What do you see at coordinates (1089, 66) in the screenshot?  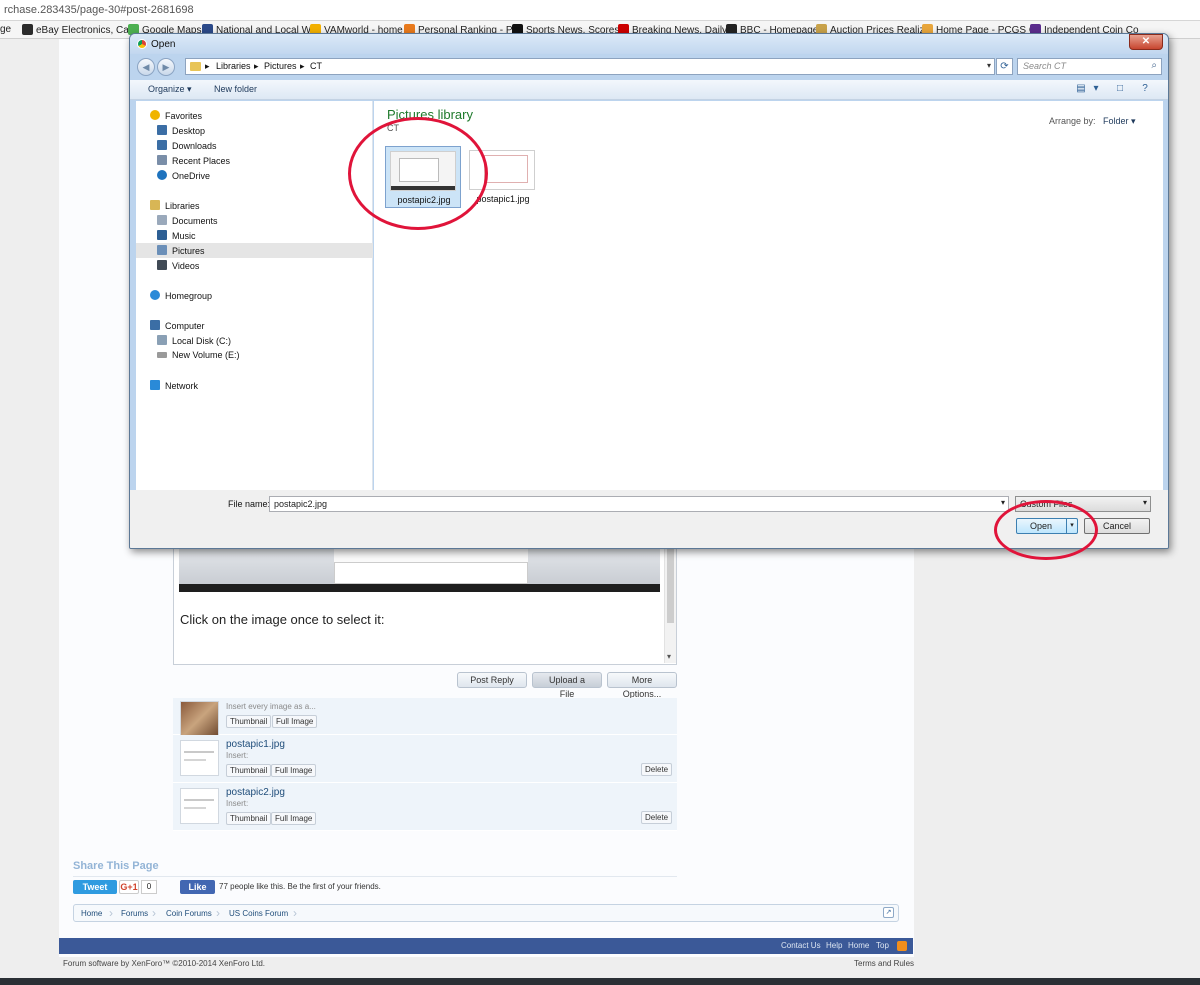 I see `search-input: Search CT ⌕` at bounding box center [1089, 66].